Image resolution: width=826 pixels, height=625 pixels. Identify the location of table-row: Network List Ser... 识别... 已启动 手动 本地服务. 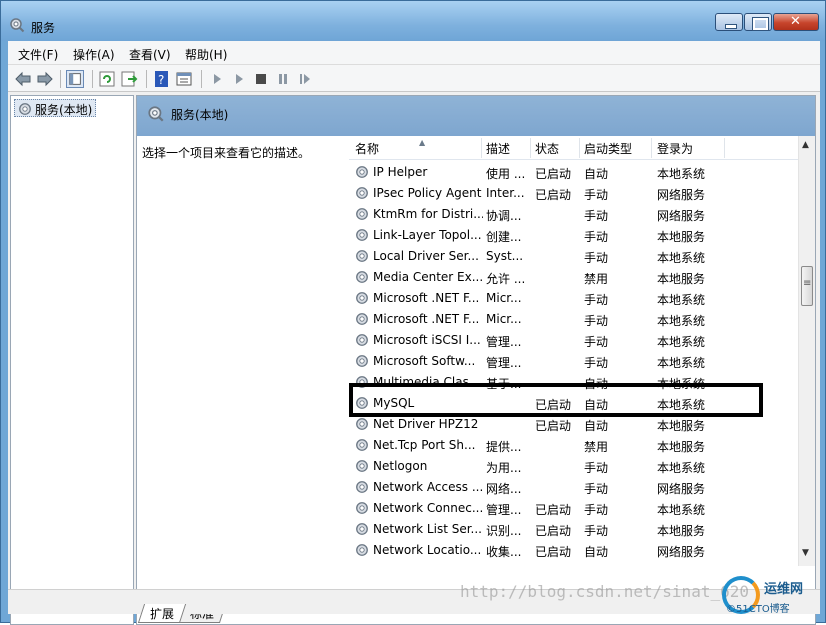
(574, 529).